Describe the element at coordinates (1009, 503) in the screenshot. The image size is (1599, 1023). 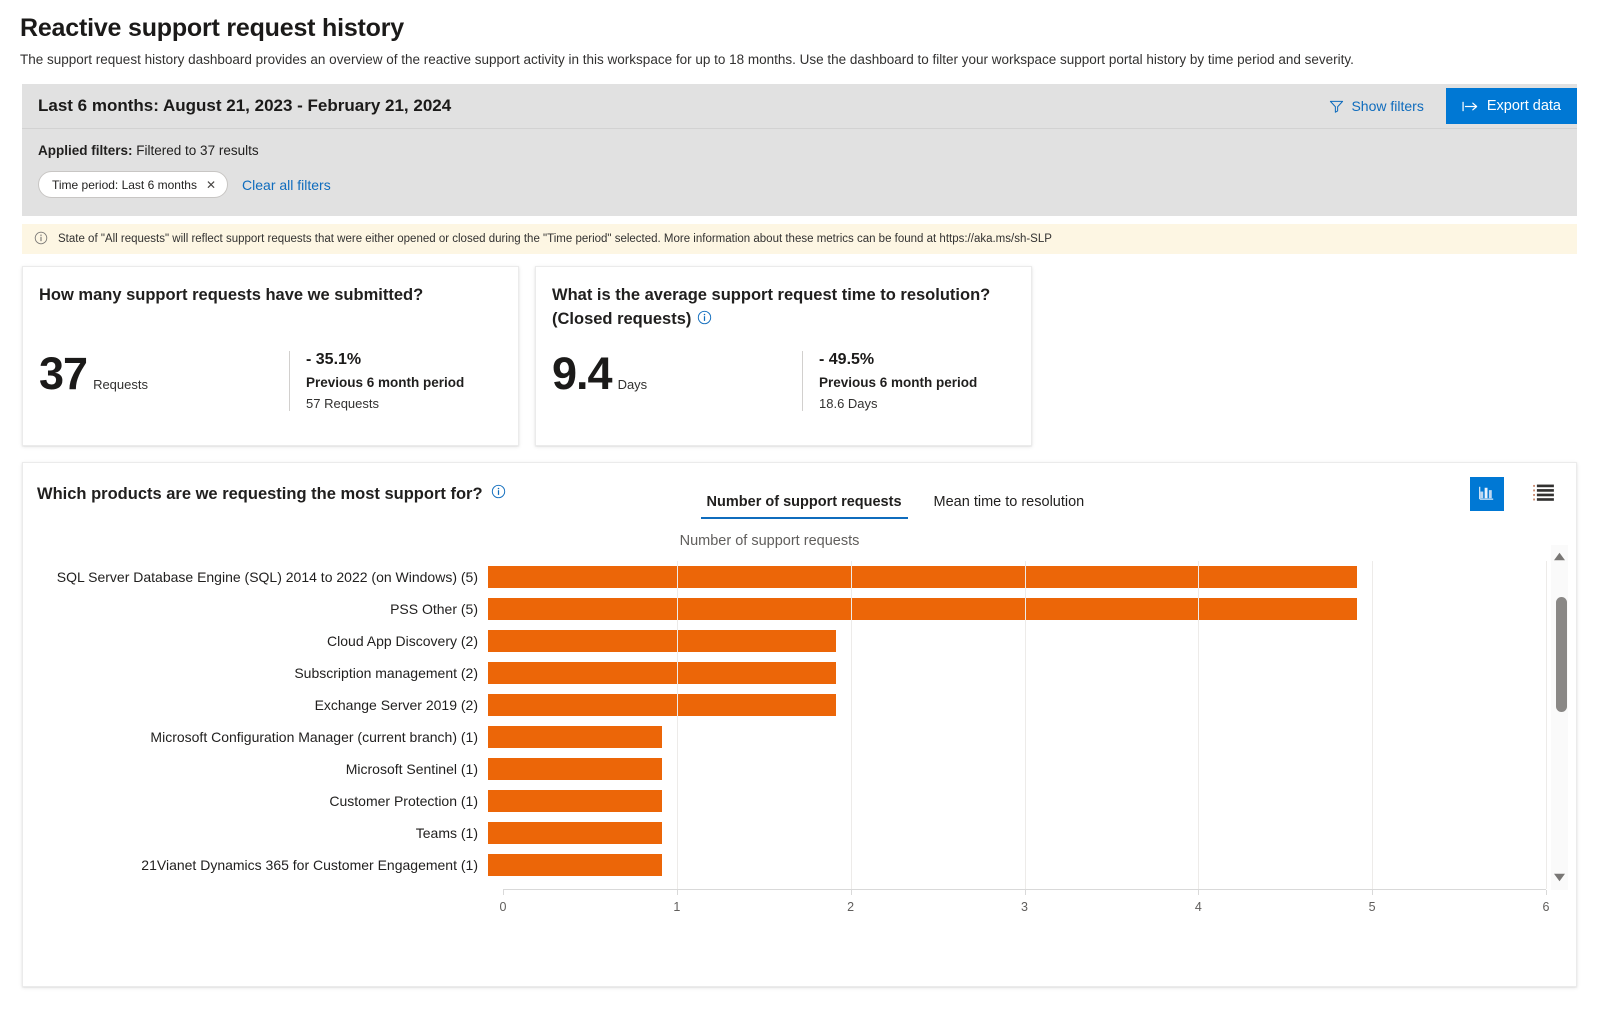
I see `tab-mean-time-to-resolution: Mean time to resolution` at that location.